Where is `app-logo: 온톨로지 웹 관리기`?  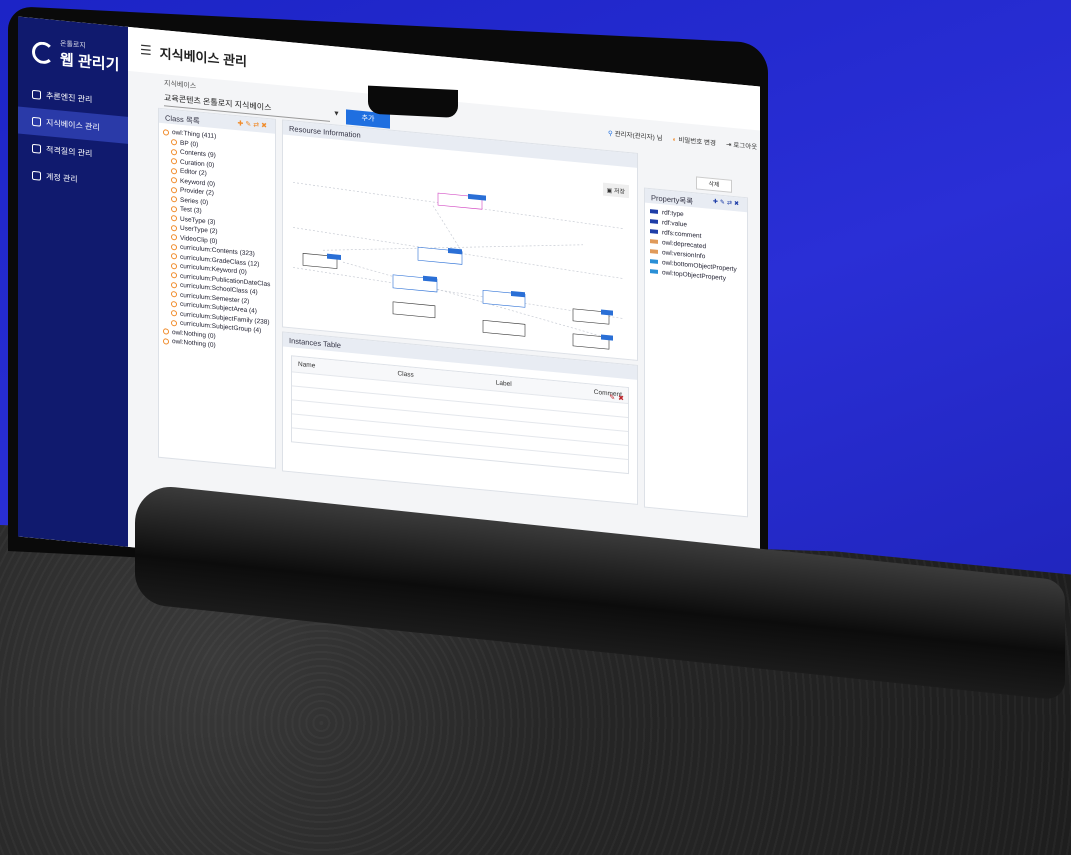
app-logo: 온톨로지 웹 관리기 is located at coordinates (73, 45).